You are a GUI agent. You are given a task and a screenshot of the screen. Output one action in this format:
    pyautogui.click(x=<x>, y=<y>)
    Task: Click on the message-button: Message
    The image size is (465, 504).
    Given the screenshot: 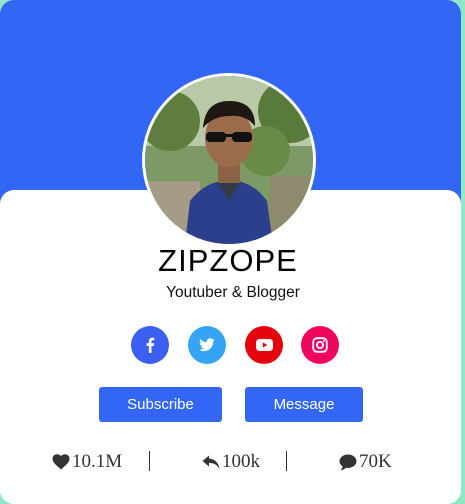 What is the action you would take?
    pyautogui.click(x=304, y=404)
    